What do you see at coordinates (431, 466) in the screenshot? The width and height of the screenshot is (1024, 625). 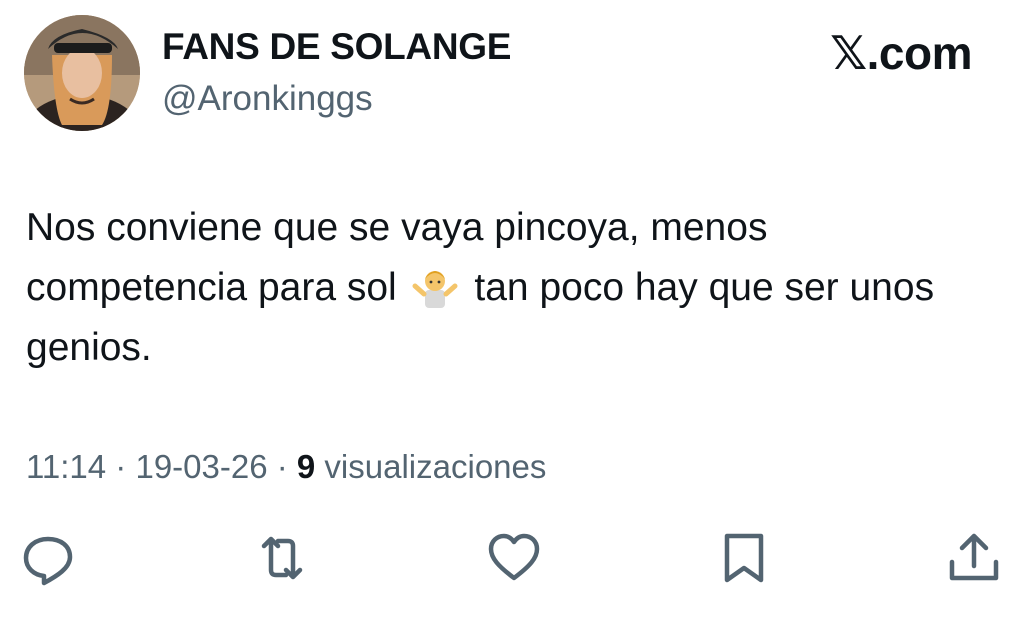 I see `views-label: visualizaciones` at bounding box center [431, 466].